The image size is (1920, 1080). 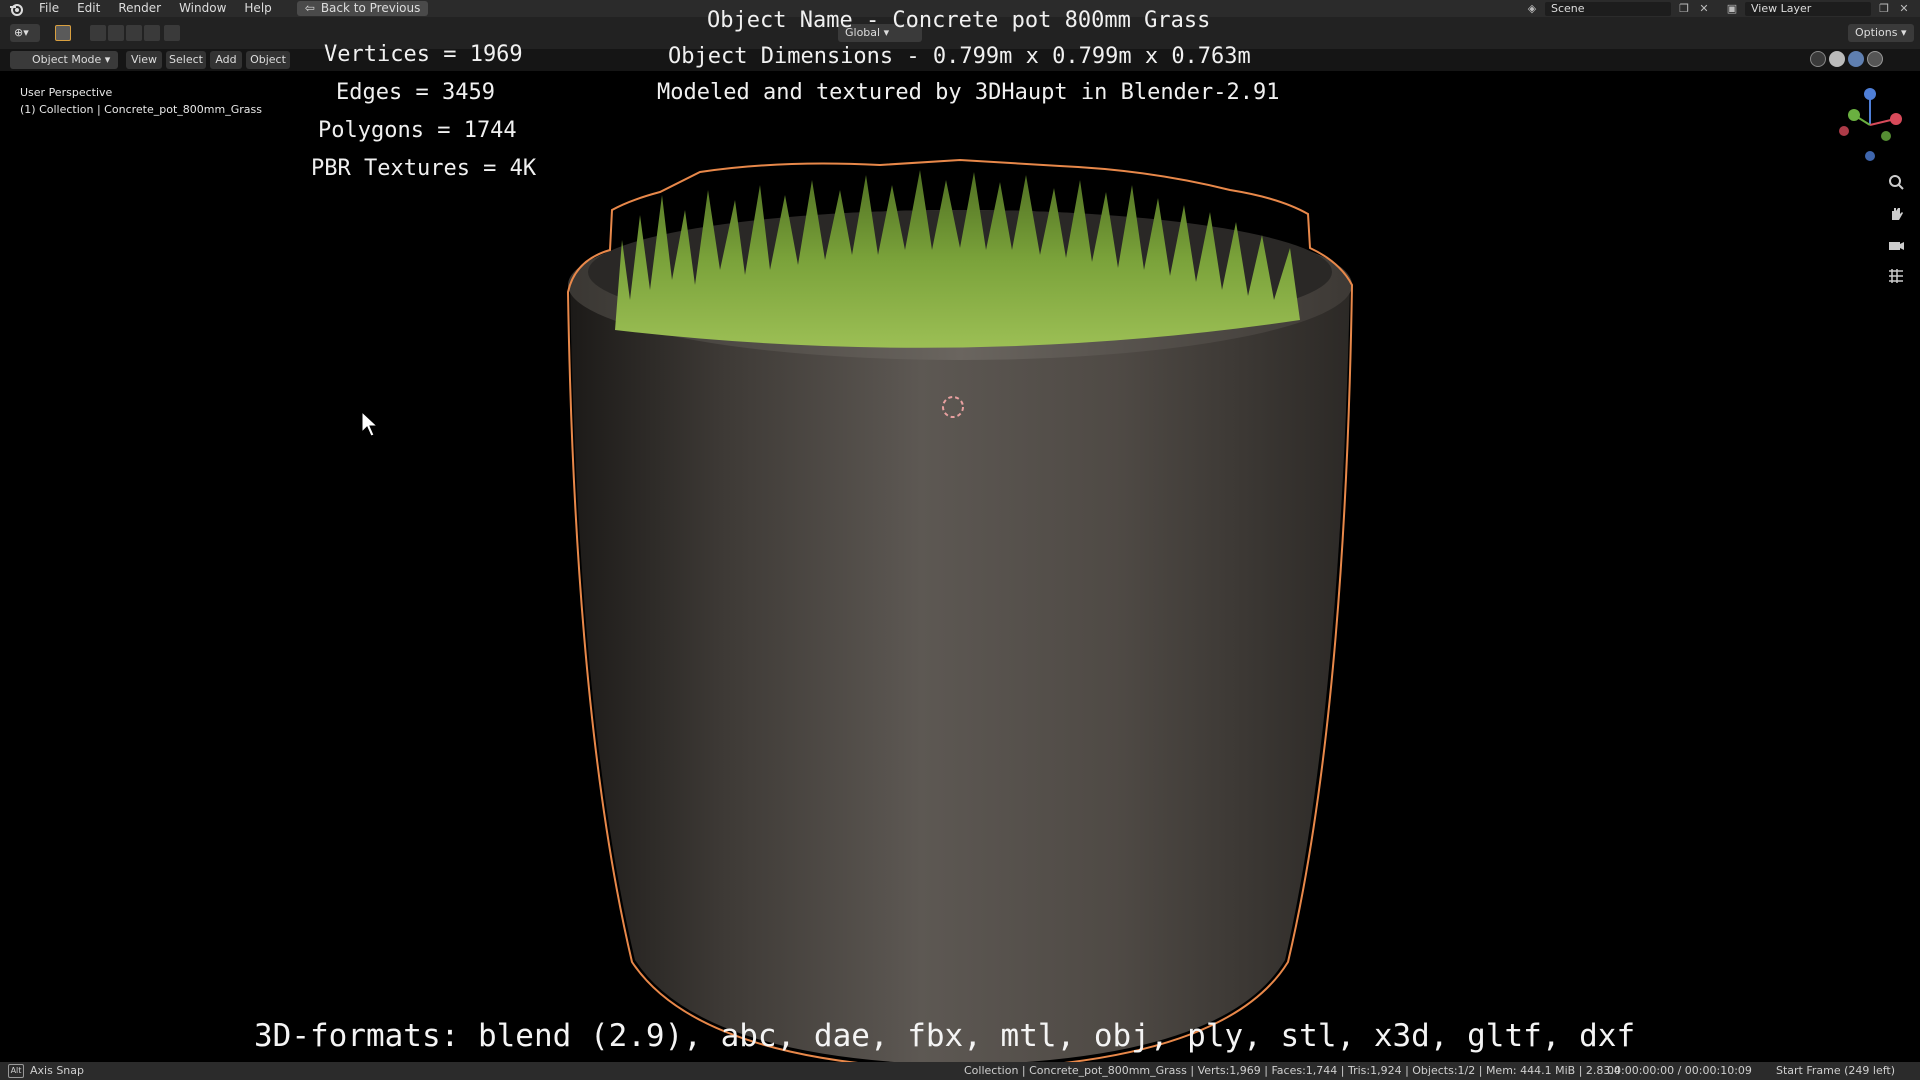 What do you see at coordinates (1836, 1070) in the screenshot?
I see `start-frame: Start Frame (249 left)` at bounding box center [1836, 1070].